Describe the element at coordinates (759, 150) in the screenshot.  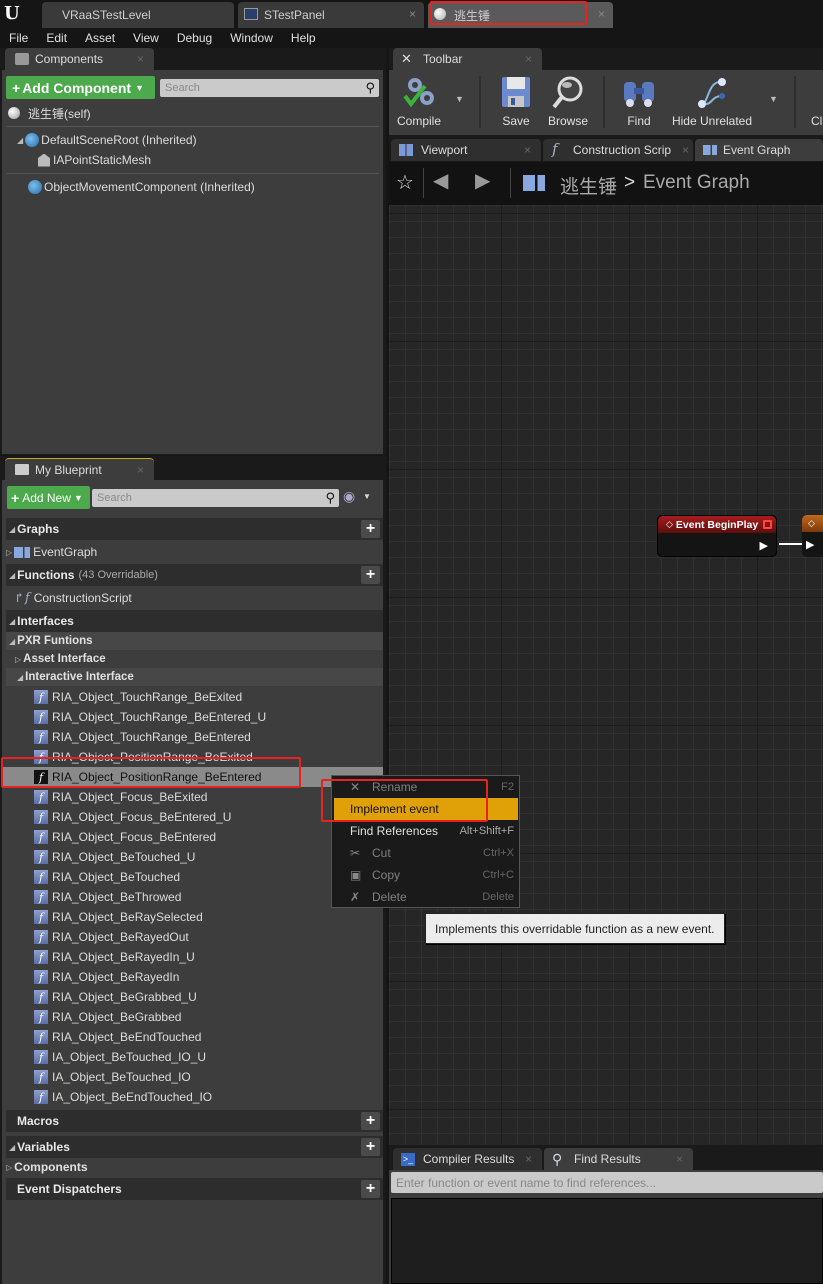
I see `tab-event-graph: Event Graph` at that location.